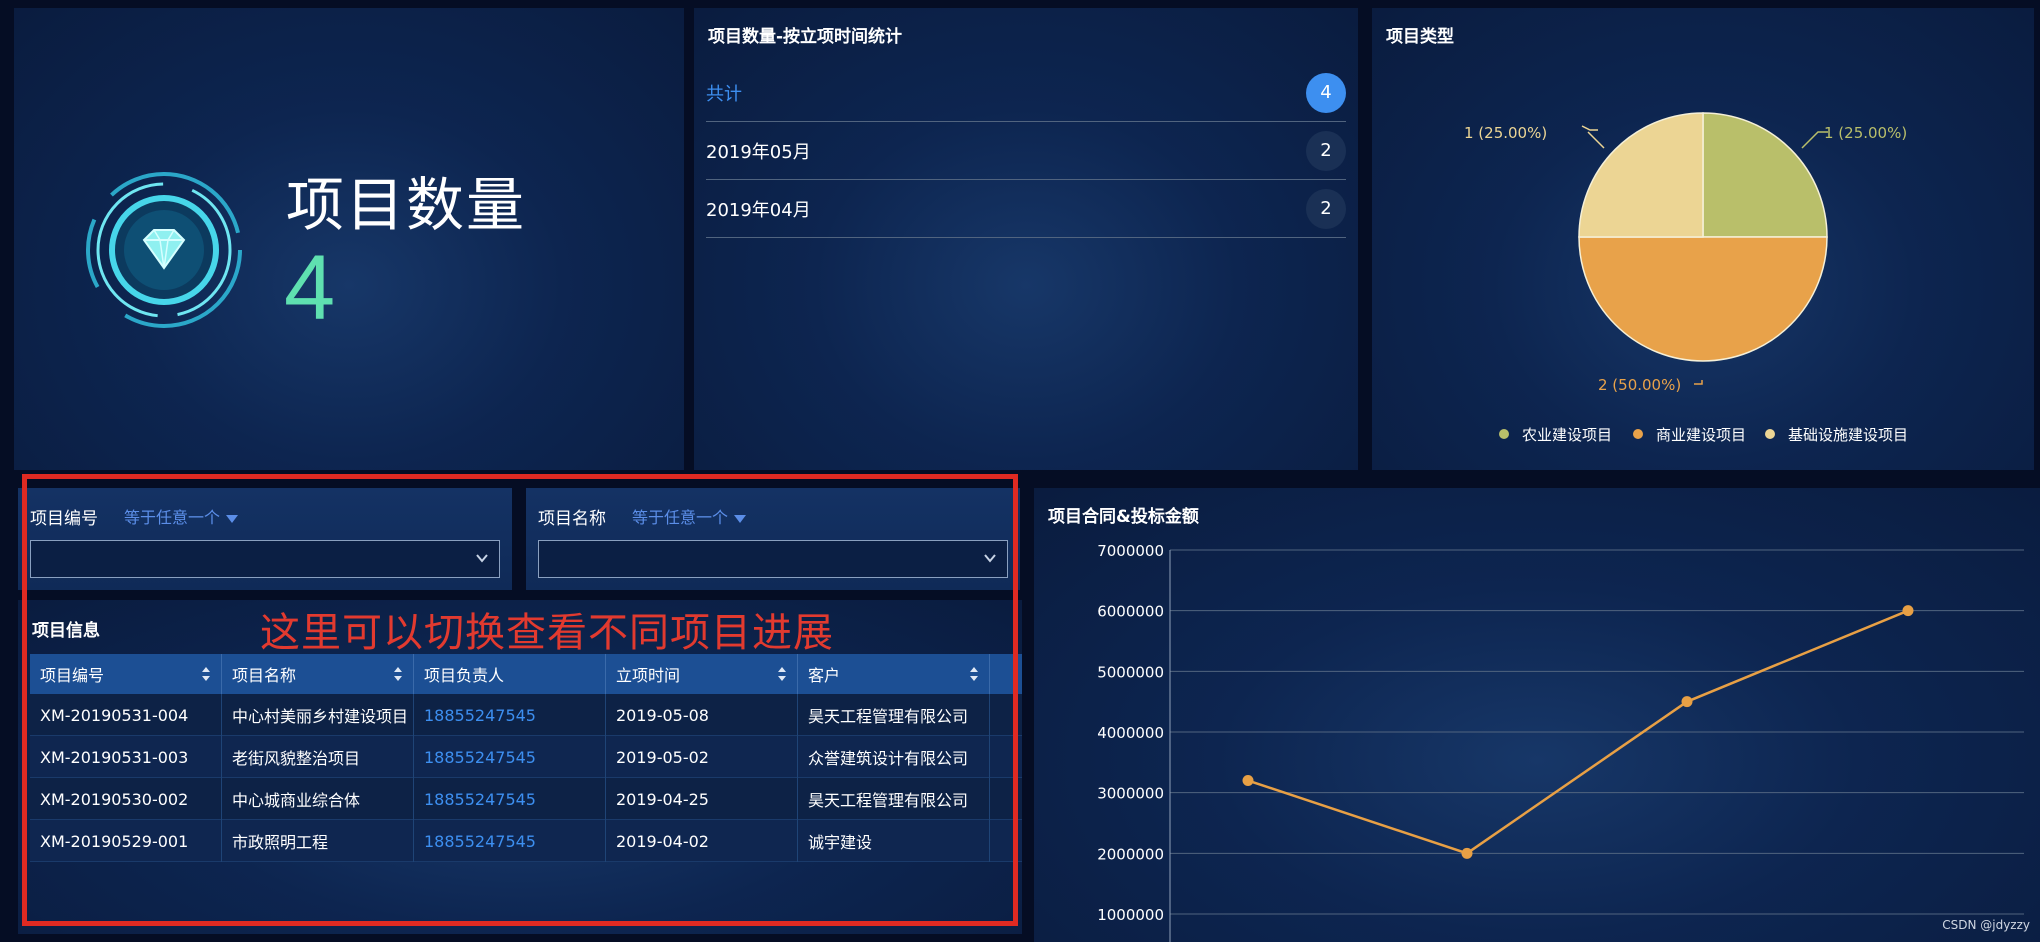 The width and height of the screenshot is (2040, 942). Describe the element at coordinates (1026, 93) in the screenshot. I see `date-row-total: 共计 4` at that location.